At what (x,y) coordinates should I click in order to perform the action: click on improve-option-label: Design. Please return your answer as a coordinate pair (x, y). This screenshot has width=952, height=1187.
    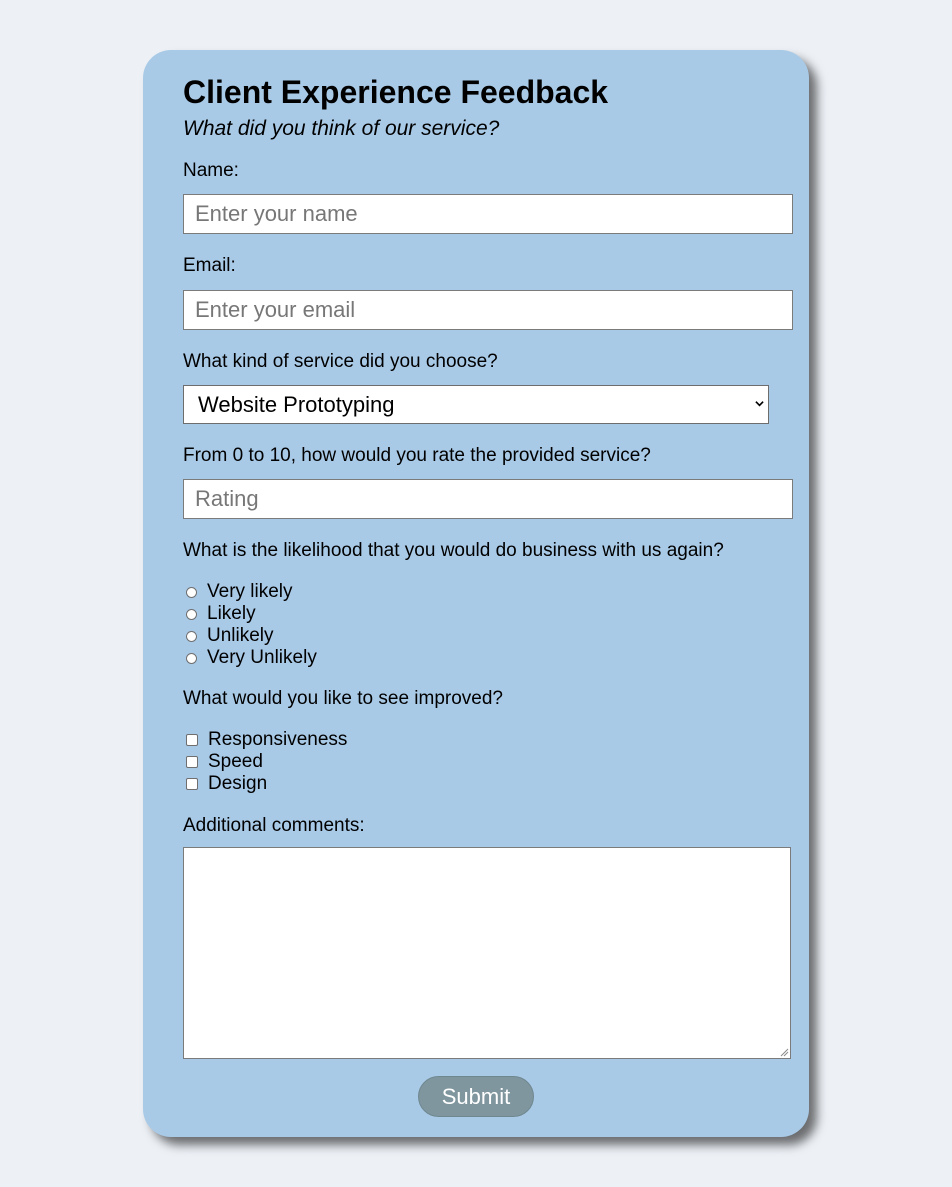
    Looking at the image, I should click on (238, 783).